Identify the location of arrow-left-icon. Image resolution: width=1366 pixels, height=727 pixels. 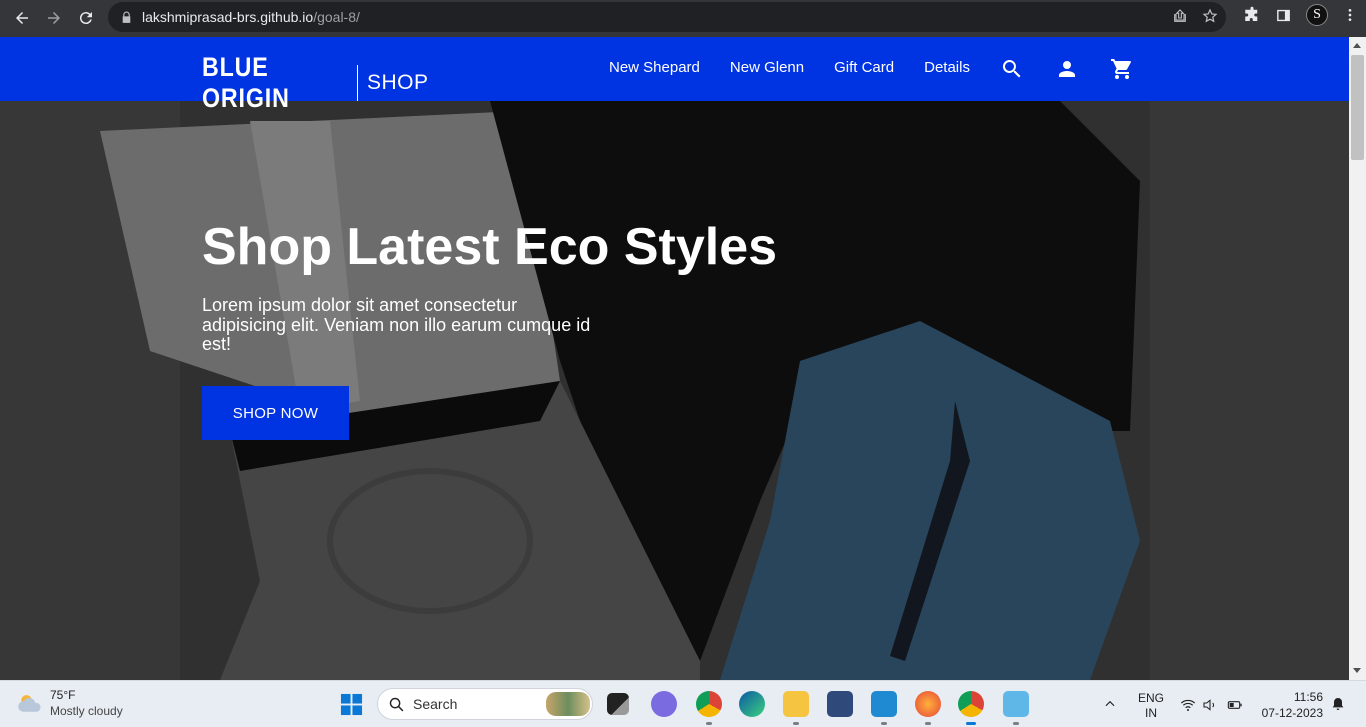
(22, 18).